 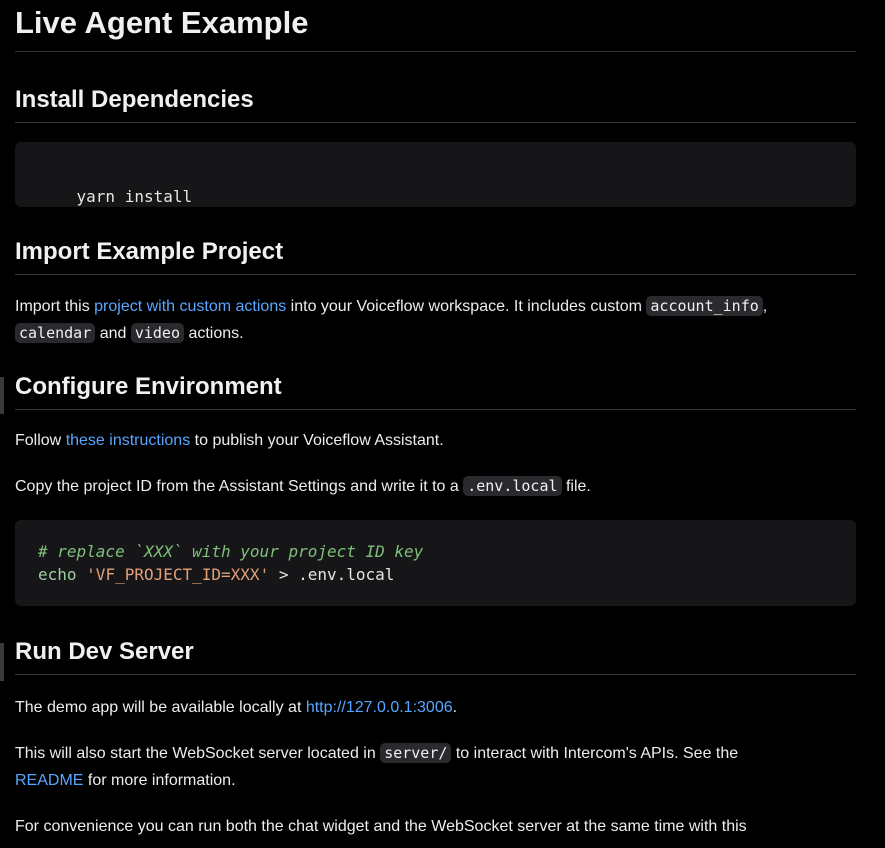 What do you see at coordinates (2, 662) in the screenshot?
I see `section-marker-run` at bounding box center [2, 662].